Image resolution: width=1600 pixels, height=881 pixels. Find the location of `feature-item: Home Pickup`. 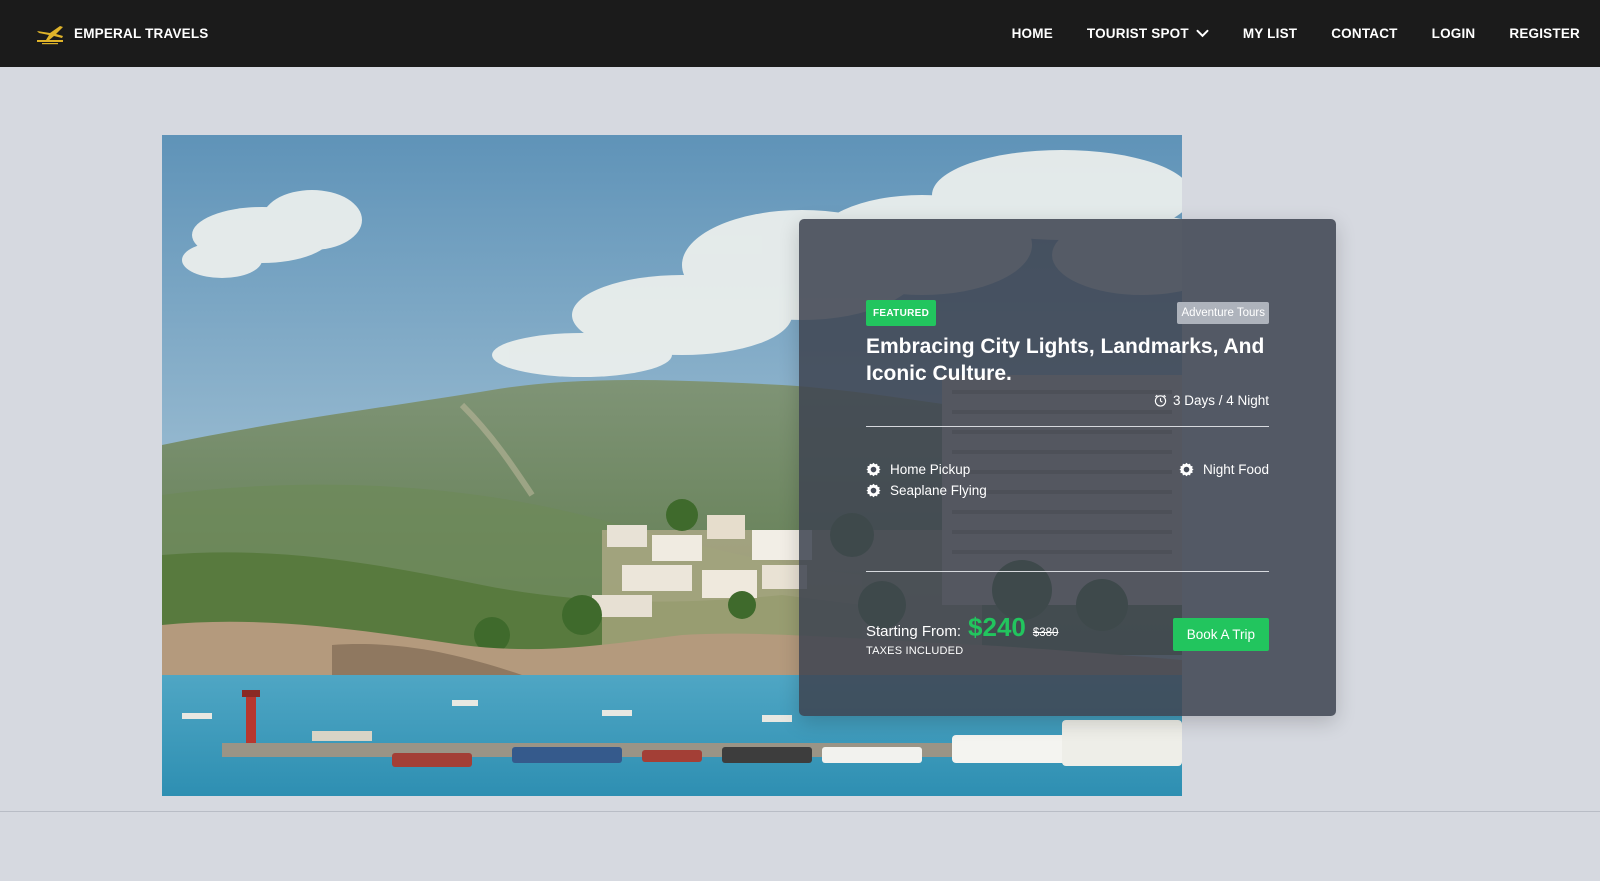

feature-item: Home Pickup is located at coordinates (926, 469).